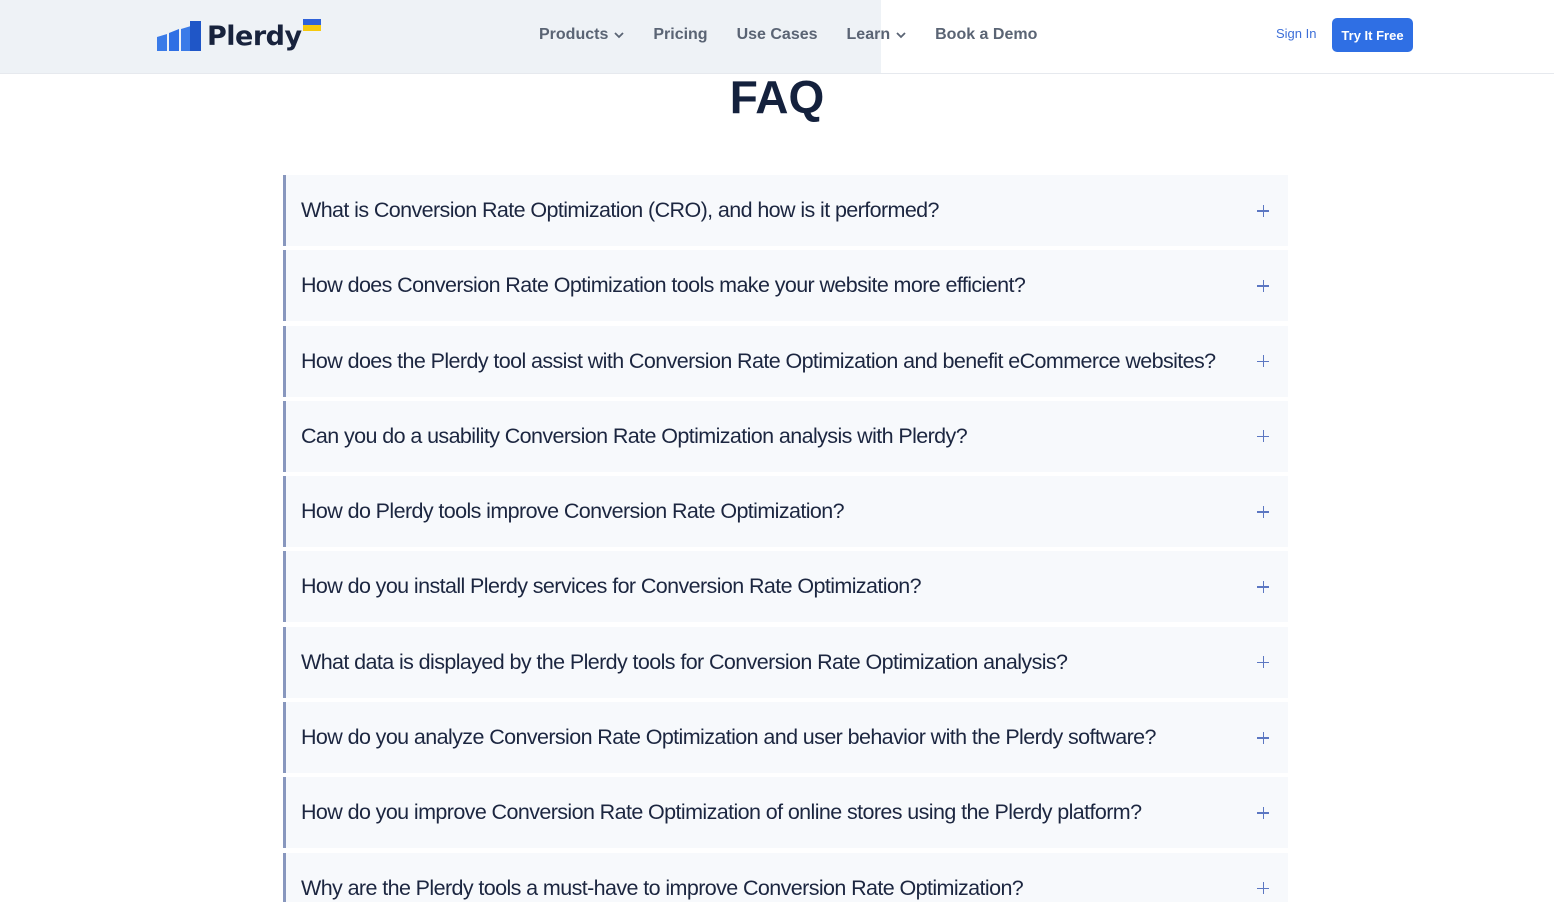 The image size is (1554, 902). I want to click on nav-item-label: Products, so click(574, 34).